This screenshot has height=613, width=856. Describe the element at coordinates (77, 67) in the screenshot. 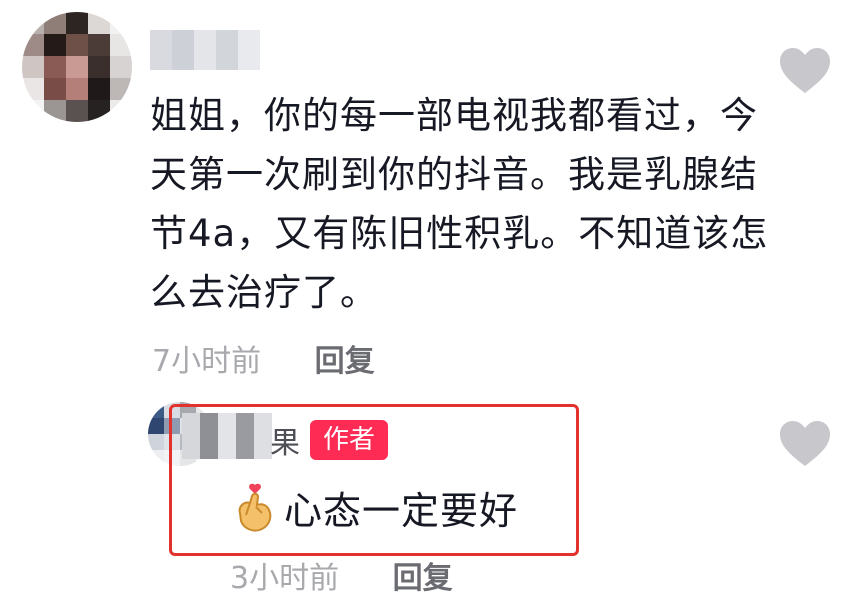

I see `commenter-avatar` at that location.